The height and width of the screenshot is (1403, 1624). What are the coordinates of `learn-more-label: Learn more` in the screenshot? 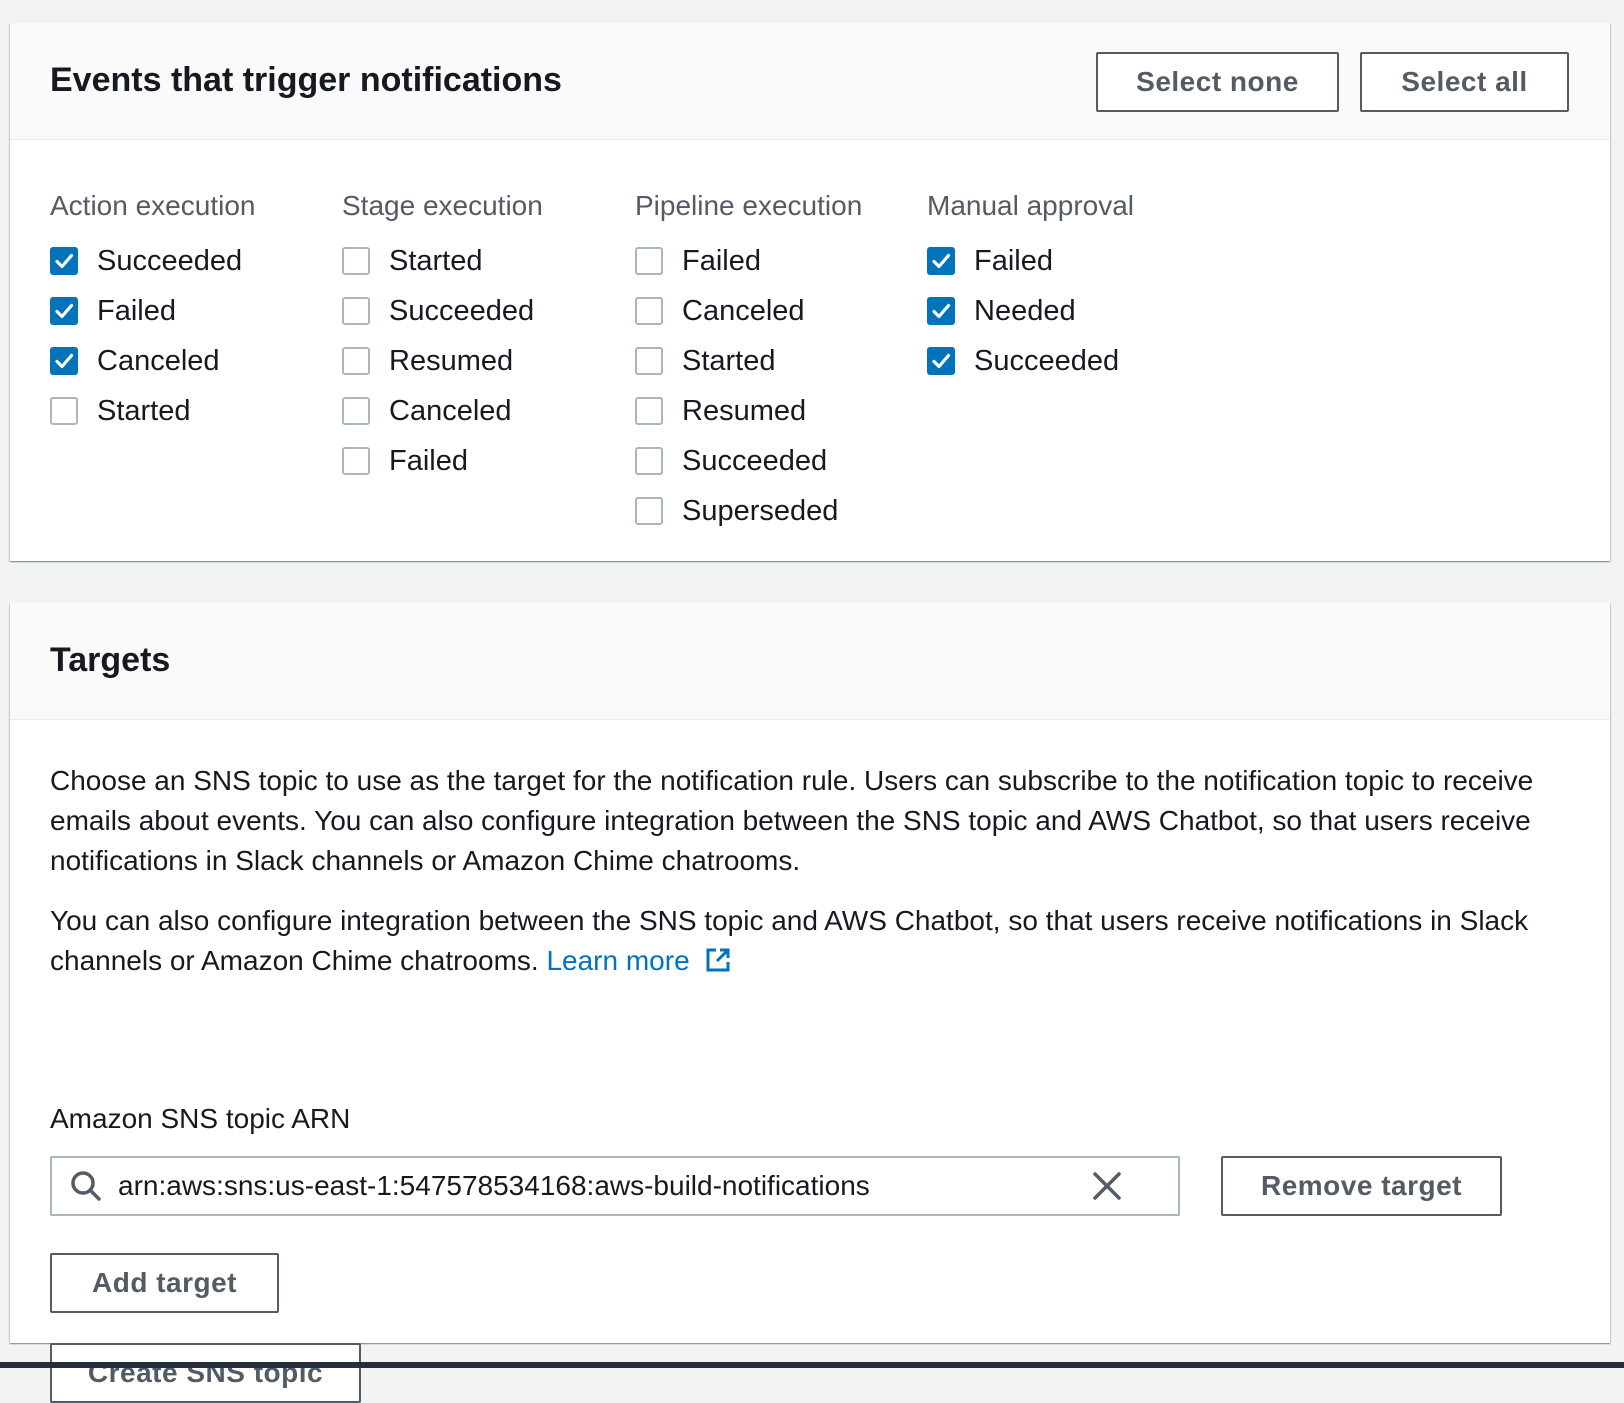 It's located at (618, 960).